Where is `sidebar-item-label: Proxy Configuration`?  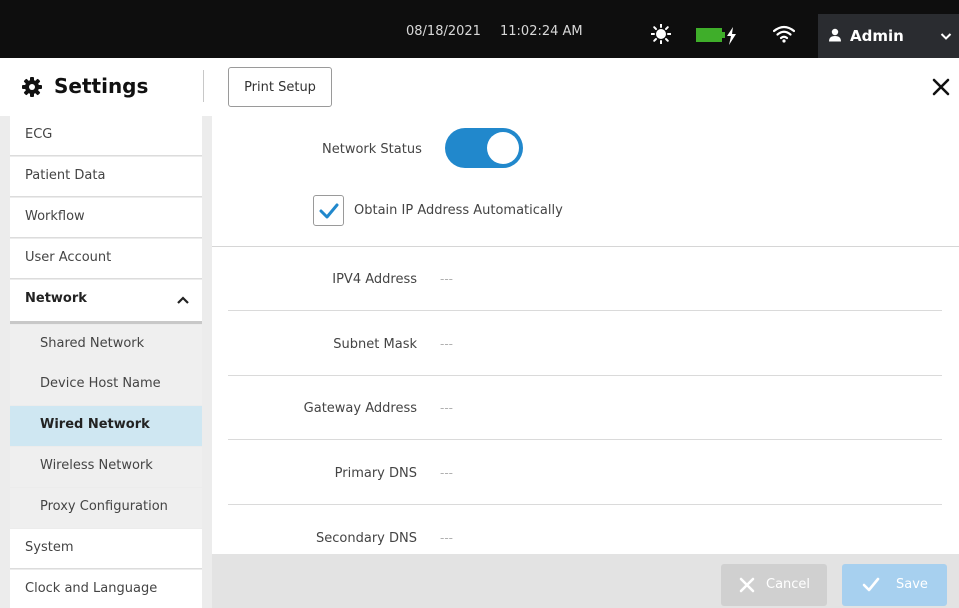 sidebar-item-label: Proxy Configuration is located at coordinates (104, 506).